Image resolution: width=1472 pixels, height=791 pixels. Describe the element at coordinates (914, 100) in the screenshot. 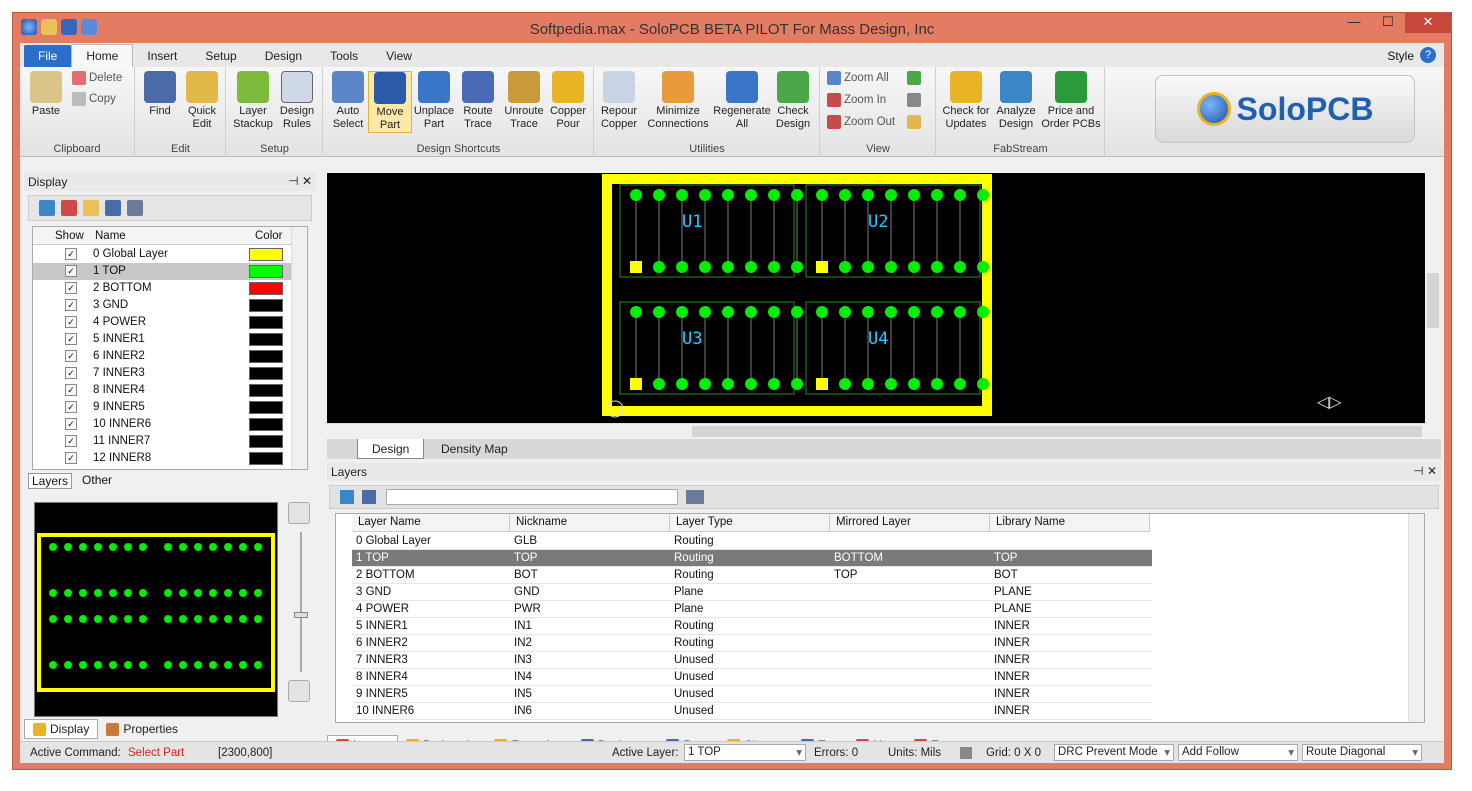

I see `window-layout-button` at that location.